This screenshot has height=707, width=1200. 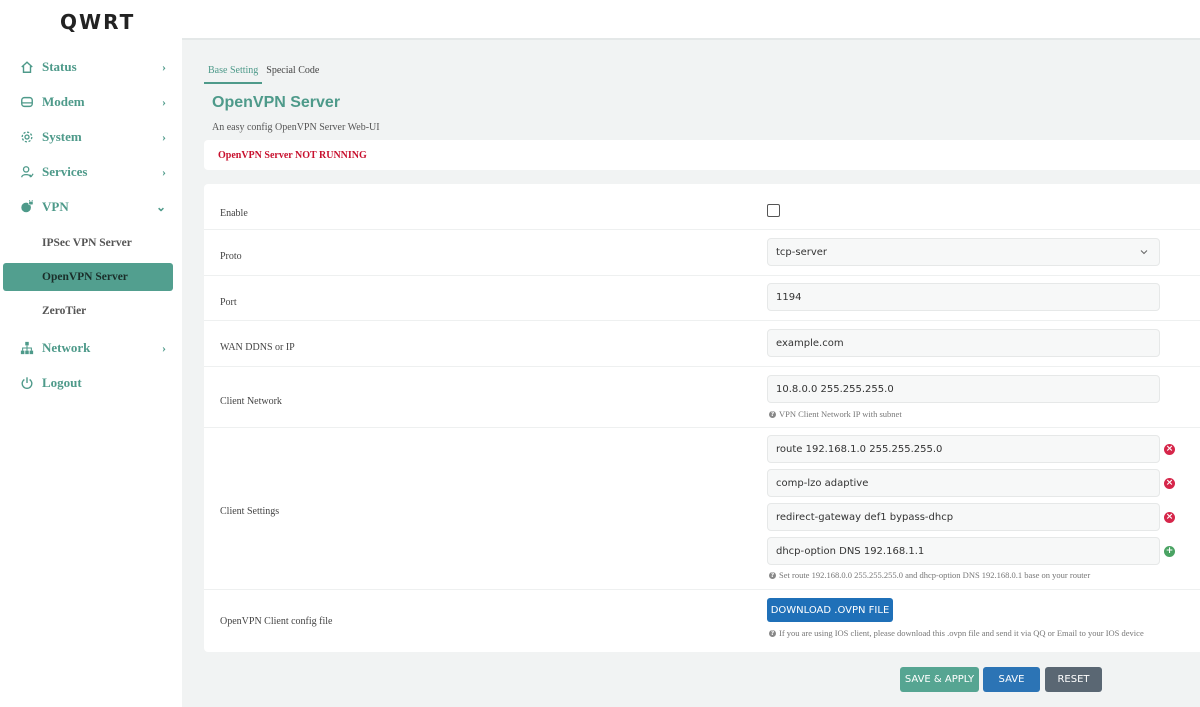 I want to click on tab-bar: Base Setting Special Code, so click(x=263, y=72).